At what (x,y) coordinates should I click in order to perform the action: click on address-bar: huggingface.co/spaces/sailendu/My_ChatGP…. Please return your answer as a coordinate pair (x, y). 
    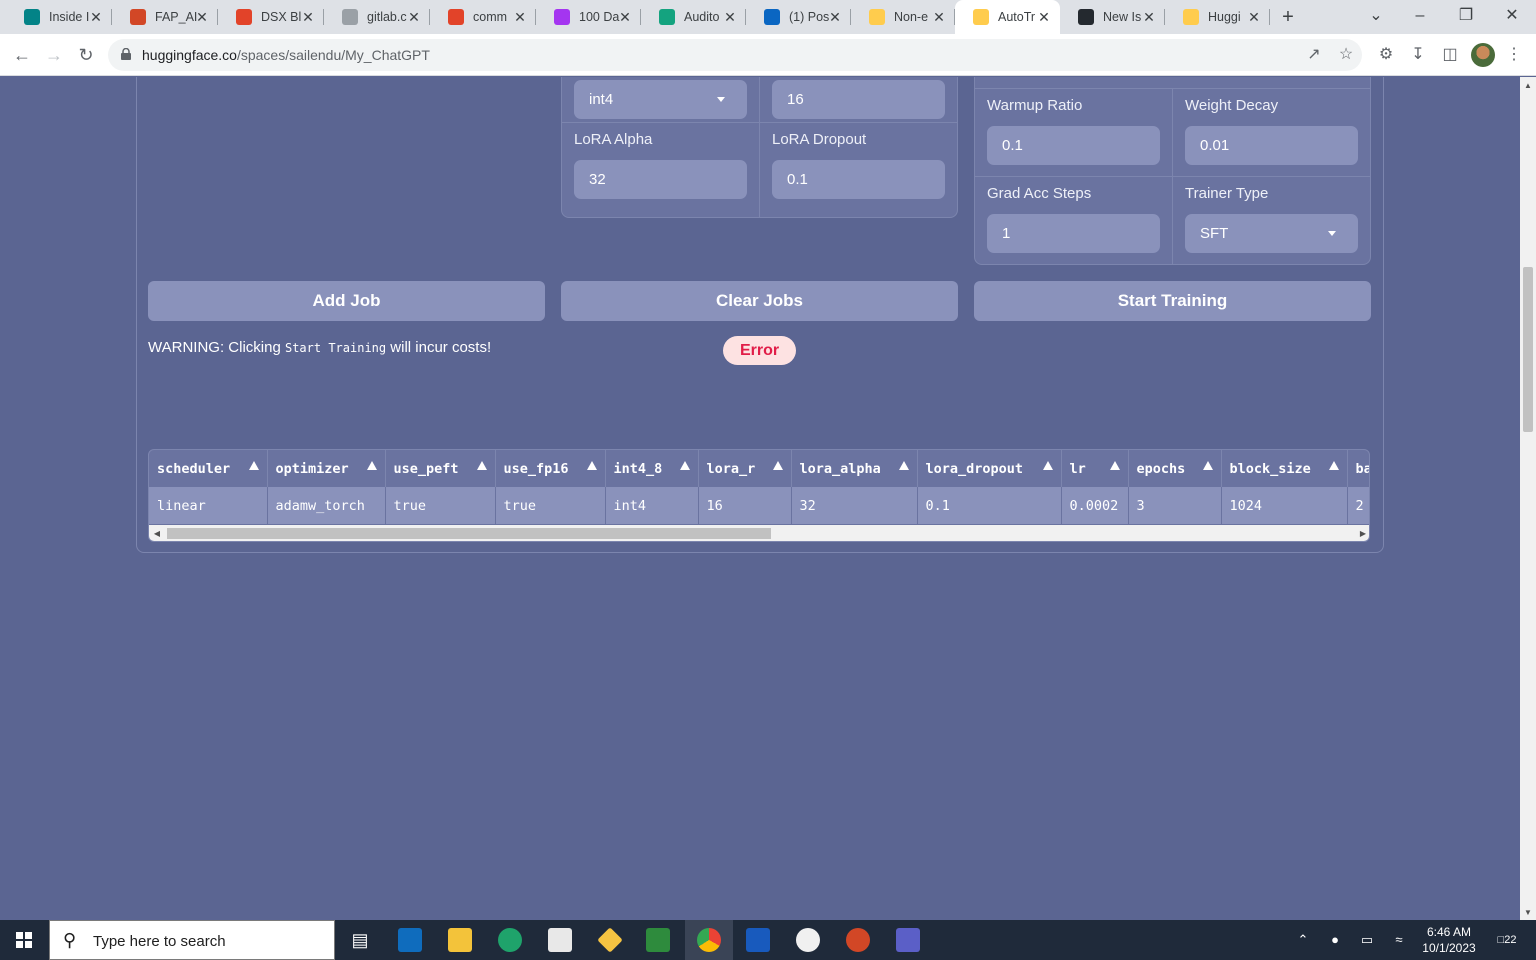
    Looking at the image, I should click on (735, 55).